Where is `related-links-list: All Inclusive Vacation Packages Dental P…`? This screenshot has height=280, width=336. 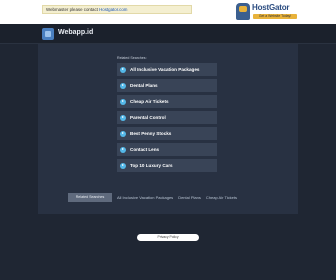
related-links-list: All Inclusive Vacation Packages Dental P… is located at coordinates (167, 119).